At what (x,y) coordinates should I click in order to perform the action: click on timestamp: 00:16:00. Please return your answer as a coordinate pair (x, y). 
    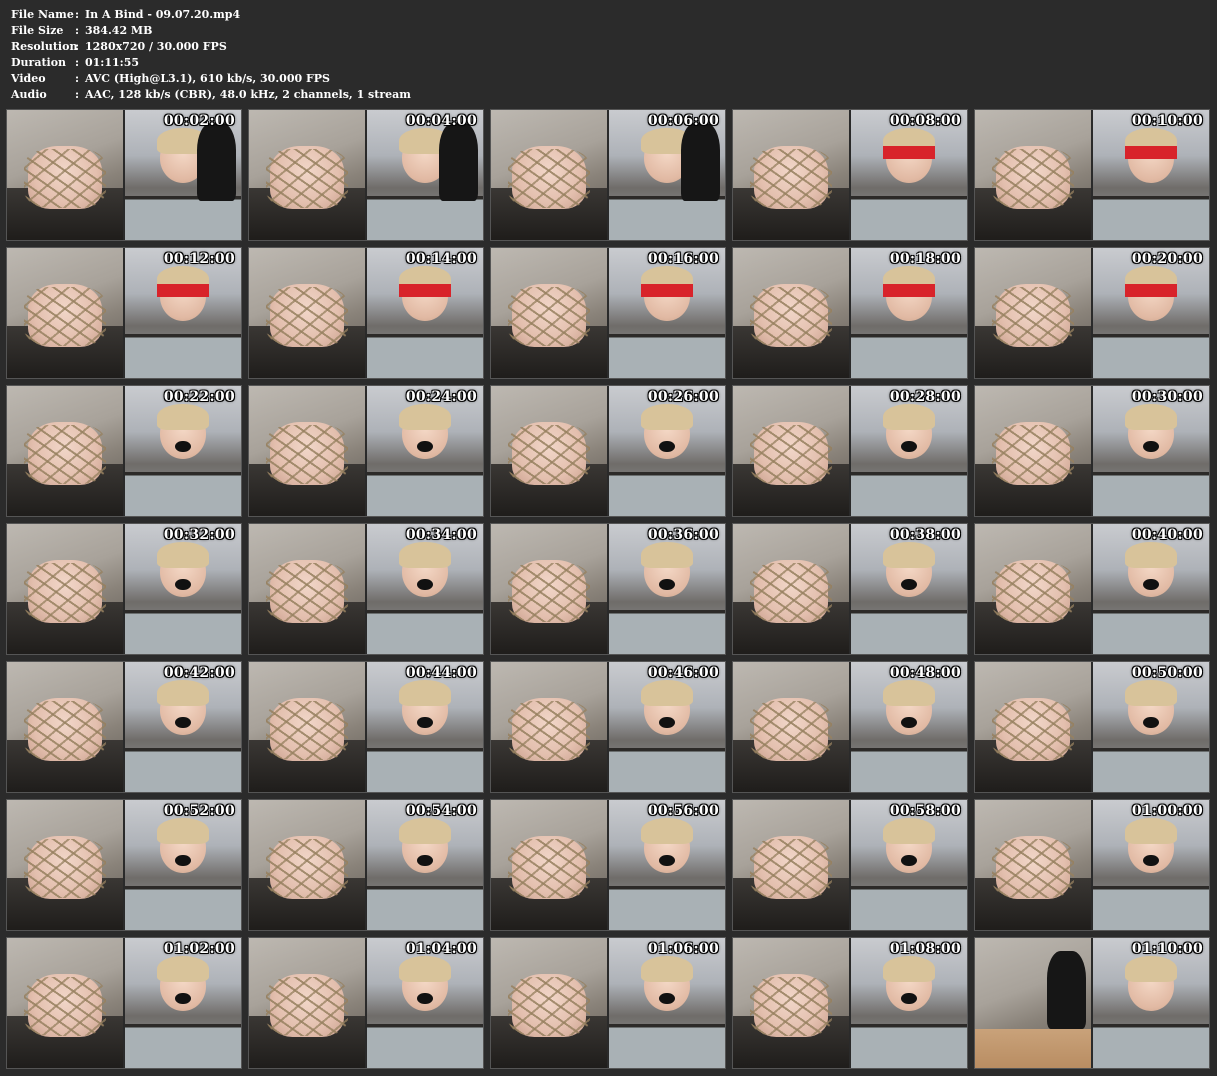
    Looking at the image, I should click on (683, 259).